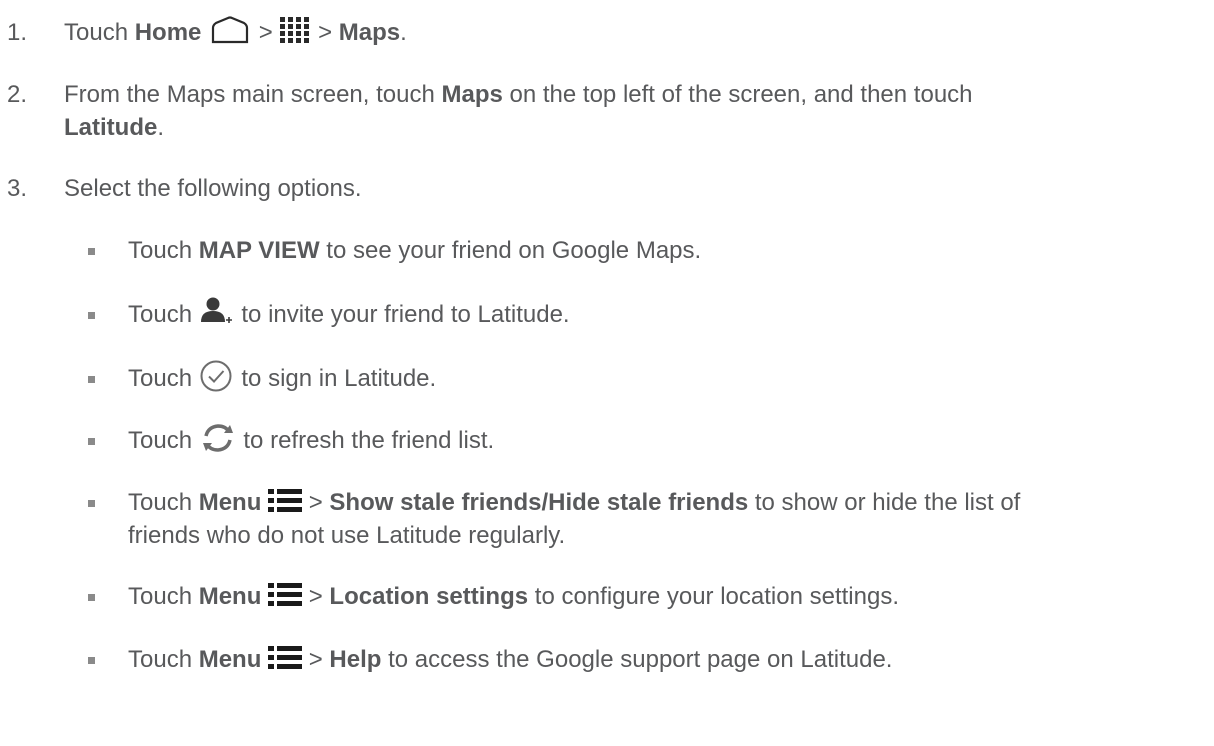 This screenshot has width=1214, height=746. What do you see at coordinates (111, 127) in the screenshot?
I see `latitude-label: Latitude` at bounding box center [111, 127].